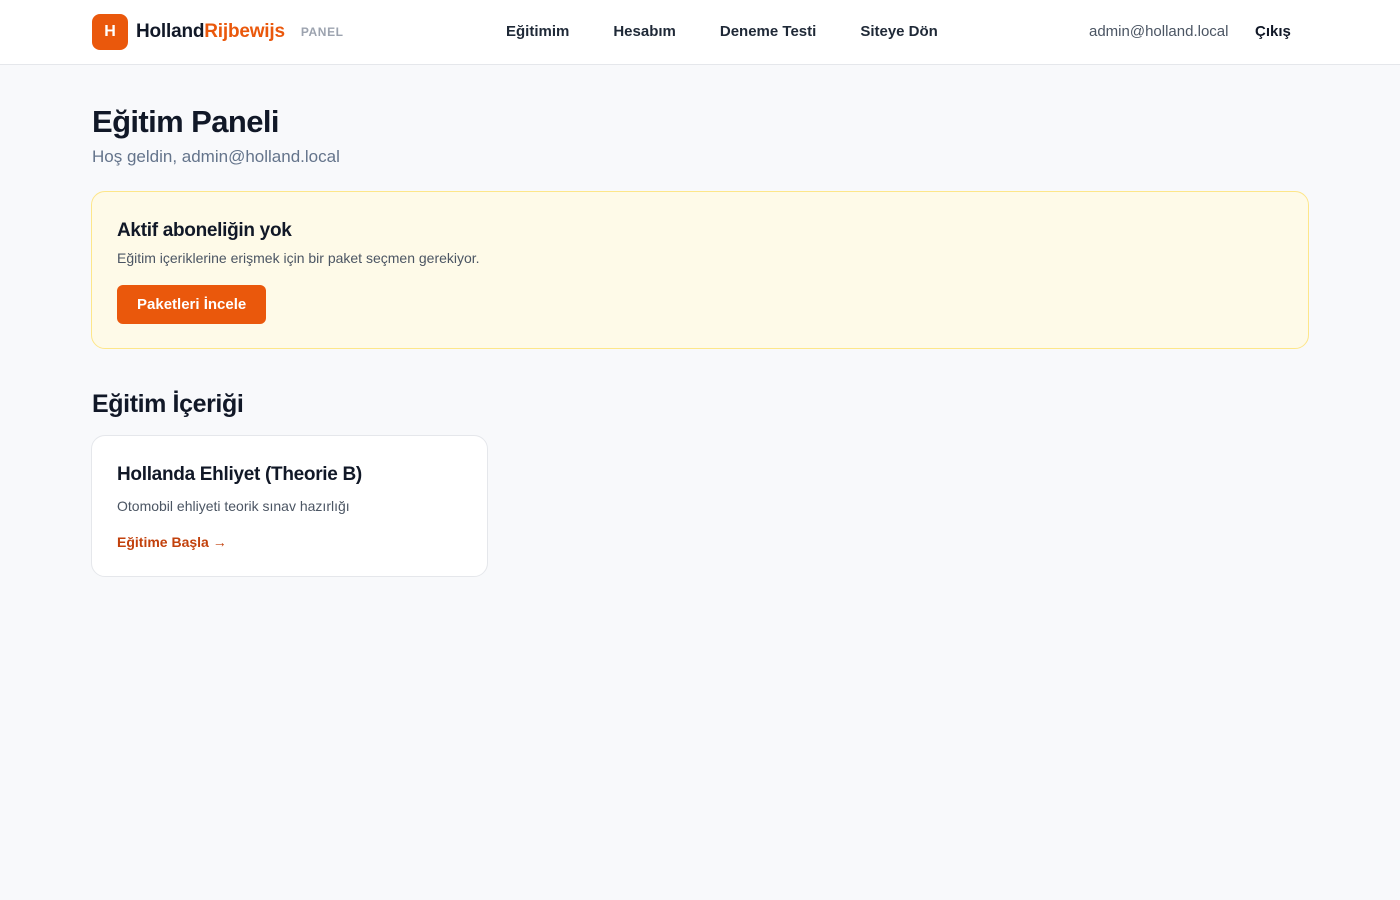  Describe the element at coordinates (899, 32) in the screenshot. I see `nav-item-siteye-don: Siteye Dön` at that location.